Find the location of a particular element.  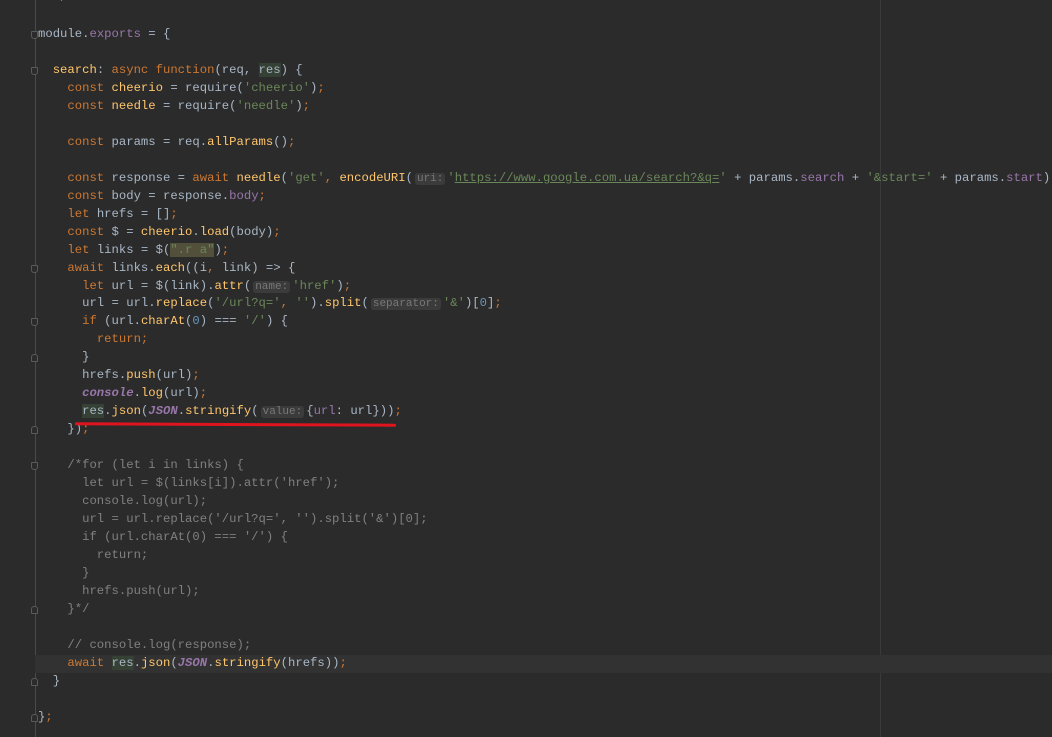

identifier: encodeURI is located at coordinates (372, 177).